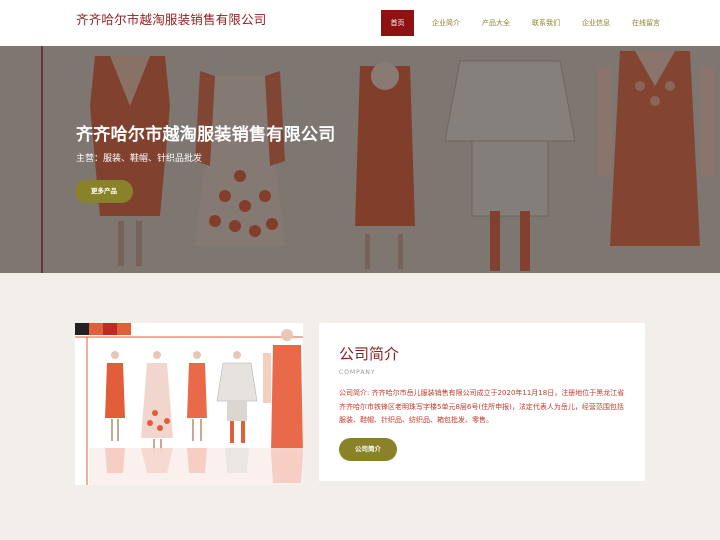 The height and width of the screenshot is (540, 720). What do you see at coordinates (171, 18) in the screenshot?
I see `site-logo-text: 齐齐哈尔市越淘服装销售有限公司` at bounding box center [171, 18].